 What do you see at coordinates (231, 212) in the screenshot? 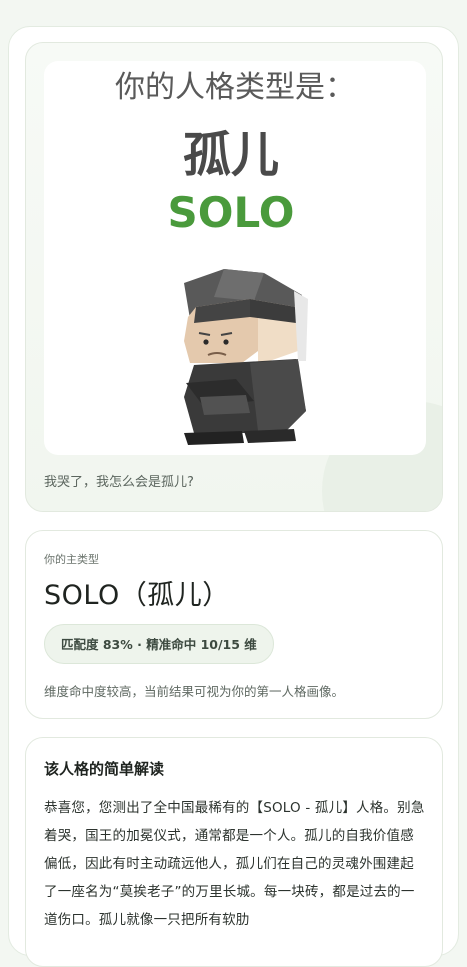
I see `hero-en-name: SOLO` at bounding box center [231, 212].